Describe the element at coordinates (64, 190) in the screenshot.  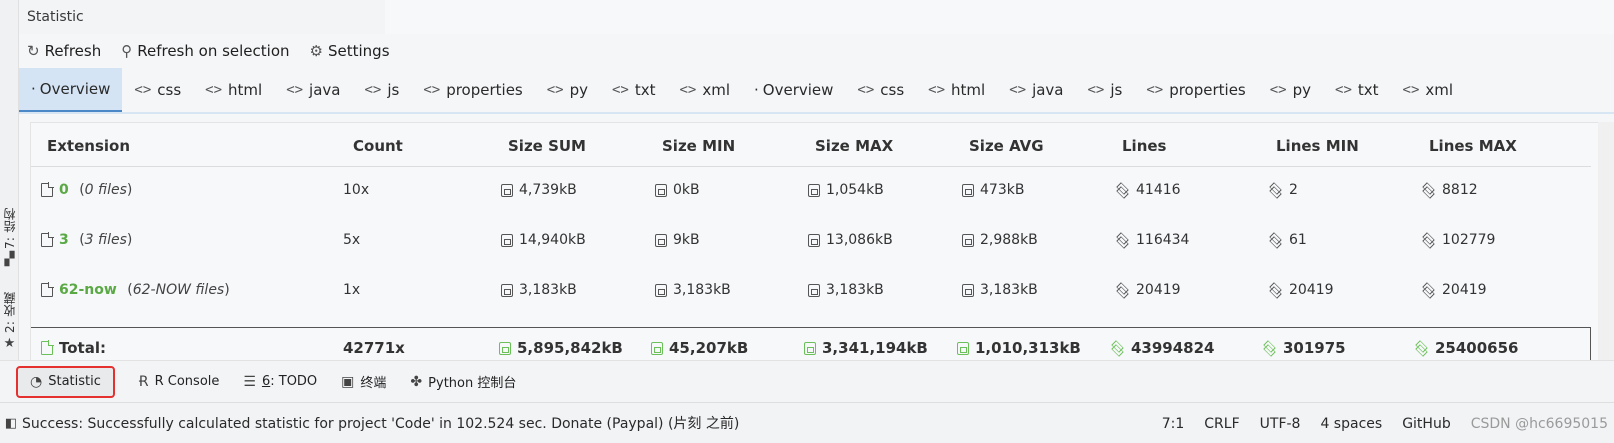
I see `extension-name: 0` at that location.